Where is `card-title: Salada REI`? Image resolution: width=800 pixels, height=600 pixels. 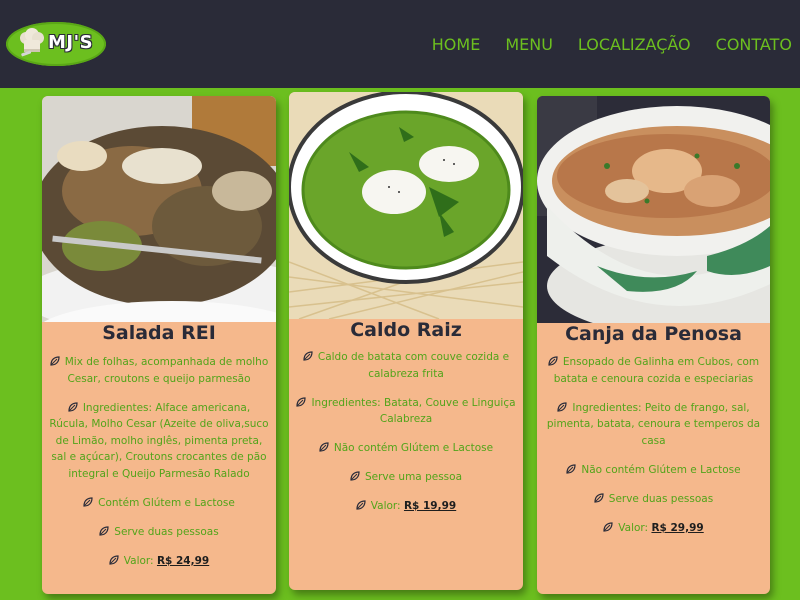
card-title: Salada REI is located at coordinates (159, 333).